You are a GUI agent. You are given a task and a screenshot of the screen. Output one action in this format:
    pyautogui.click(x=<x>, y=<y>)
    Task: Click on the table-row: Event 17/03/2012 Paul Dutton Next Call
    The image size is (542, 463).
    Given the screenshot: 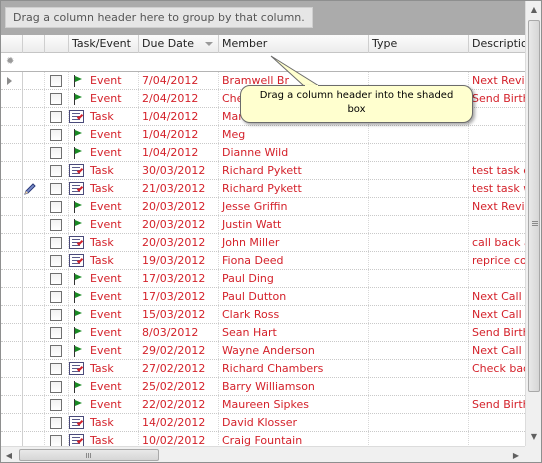 What is the action you would take?
    pyautogui.click(x=263, y=297)
    